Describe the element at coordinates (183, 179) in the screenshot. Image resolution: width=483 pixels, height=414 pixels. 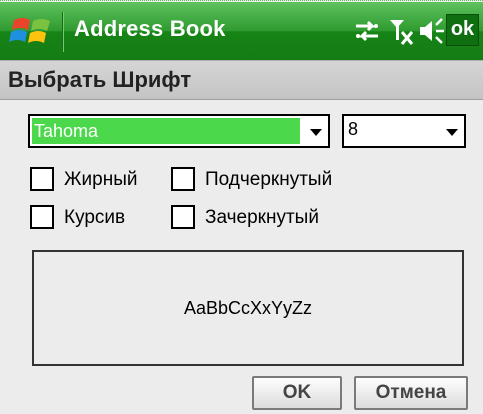
I see `underline-checkbox` at that location.